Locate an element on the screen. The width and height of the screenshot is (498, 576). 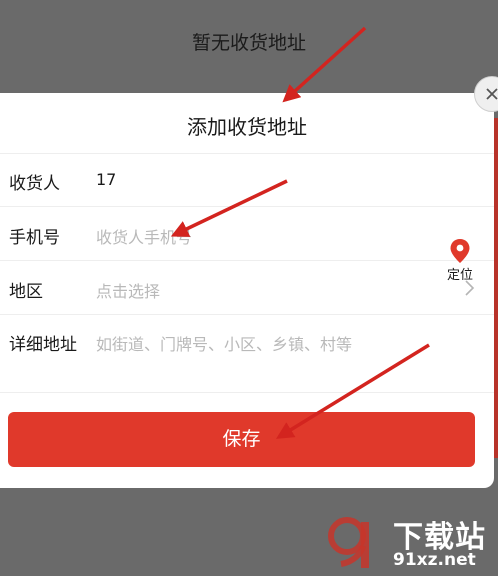
address-row: 详细地址 如街道、门牌号、小区、乡镇、村等 is located at coordinates (247, 353).